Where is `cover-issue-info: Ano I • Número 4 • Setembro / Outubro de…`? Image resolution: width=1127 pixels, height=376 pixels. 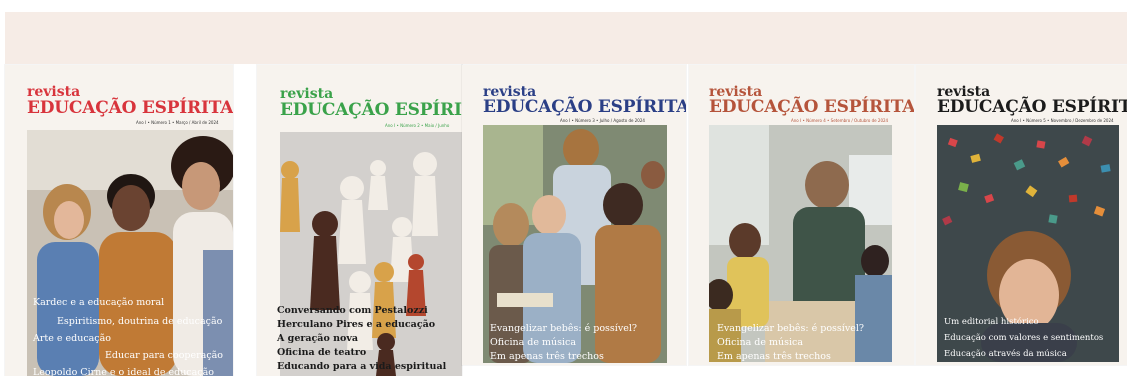
cover-issue-info: Ano I • Número 4 • Setembro / Outubro de… is located at coordinates (840, 120).